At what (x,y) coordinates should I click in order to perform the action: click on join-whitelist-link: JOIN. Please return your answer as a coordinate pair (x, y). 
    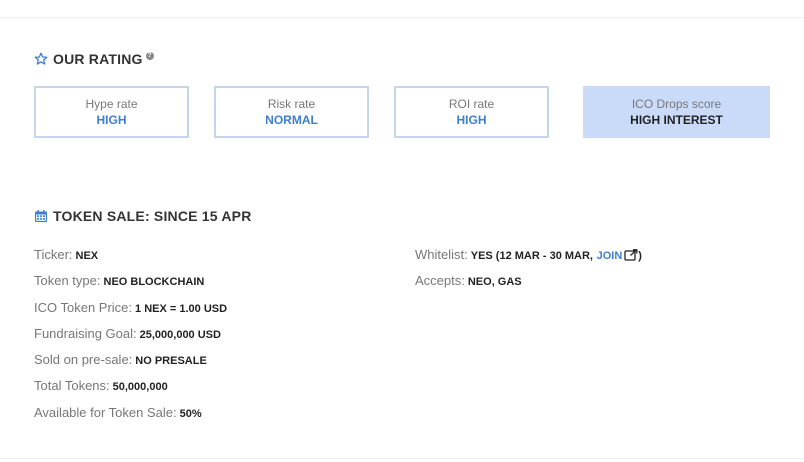
    Looking at the image, I should click on (610, 256).